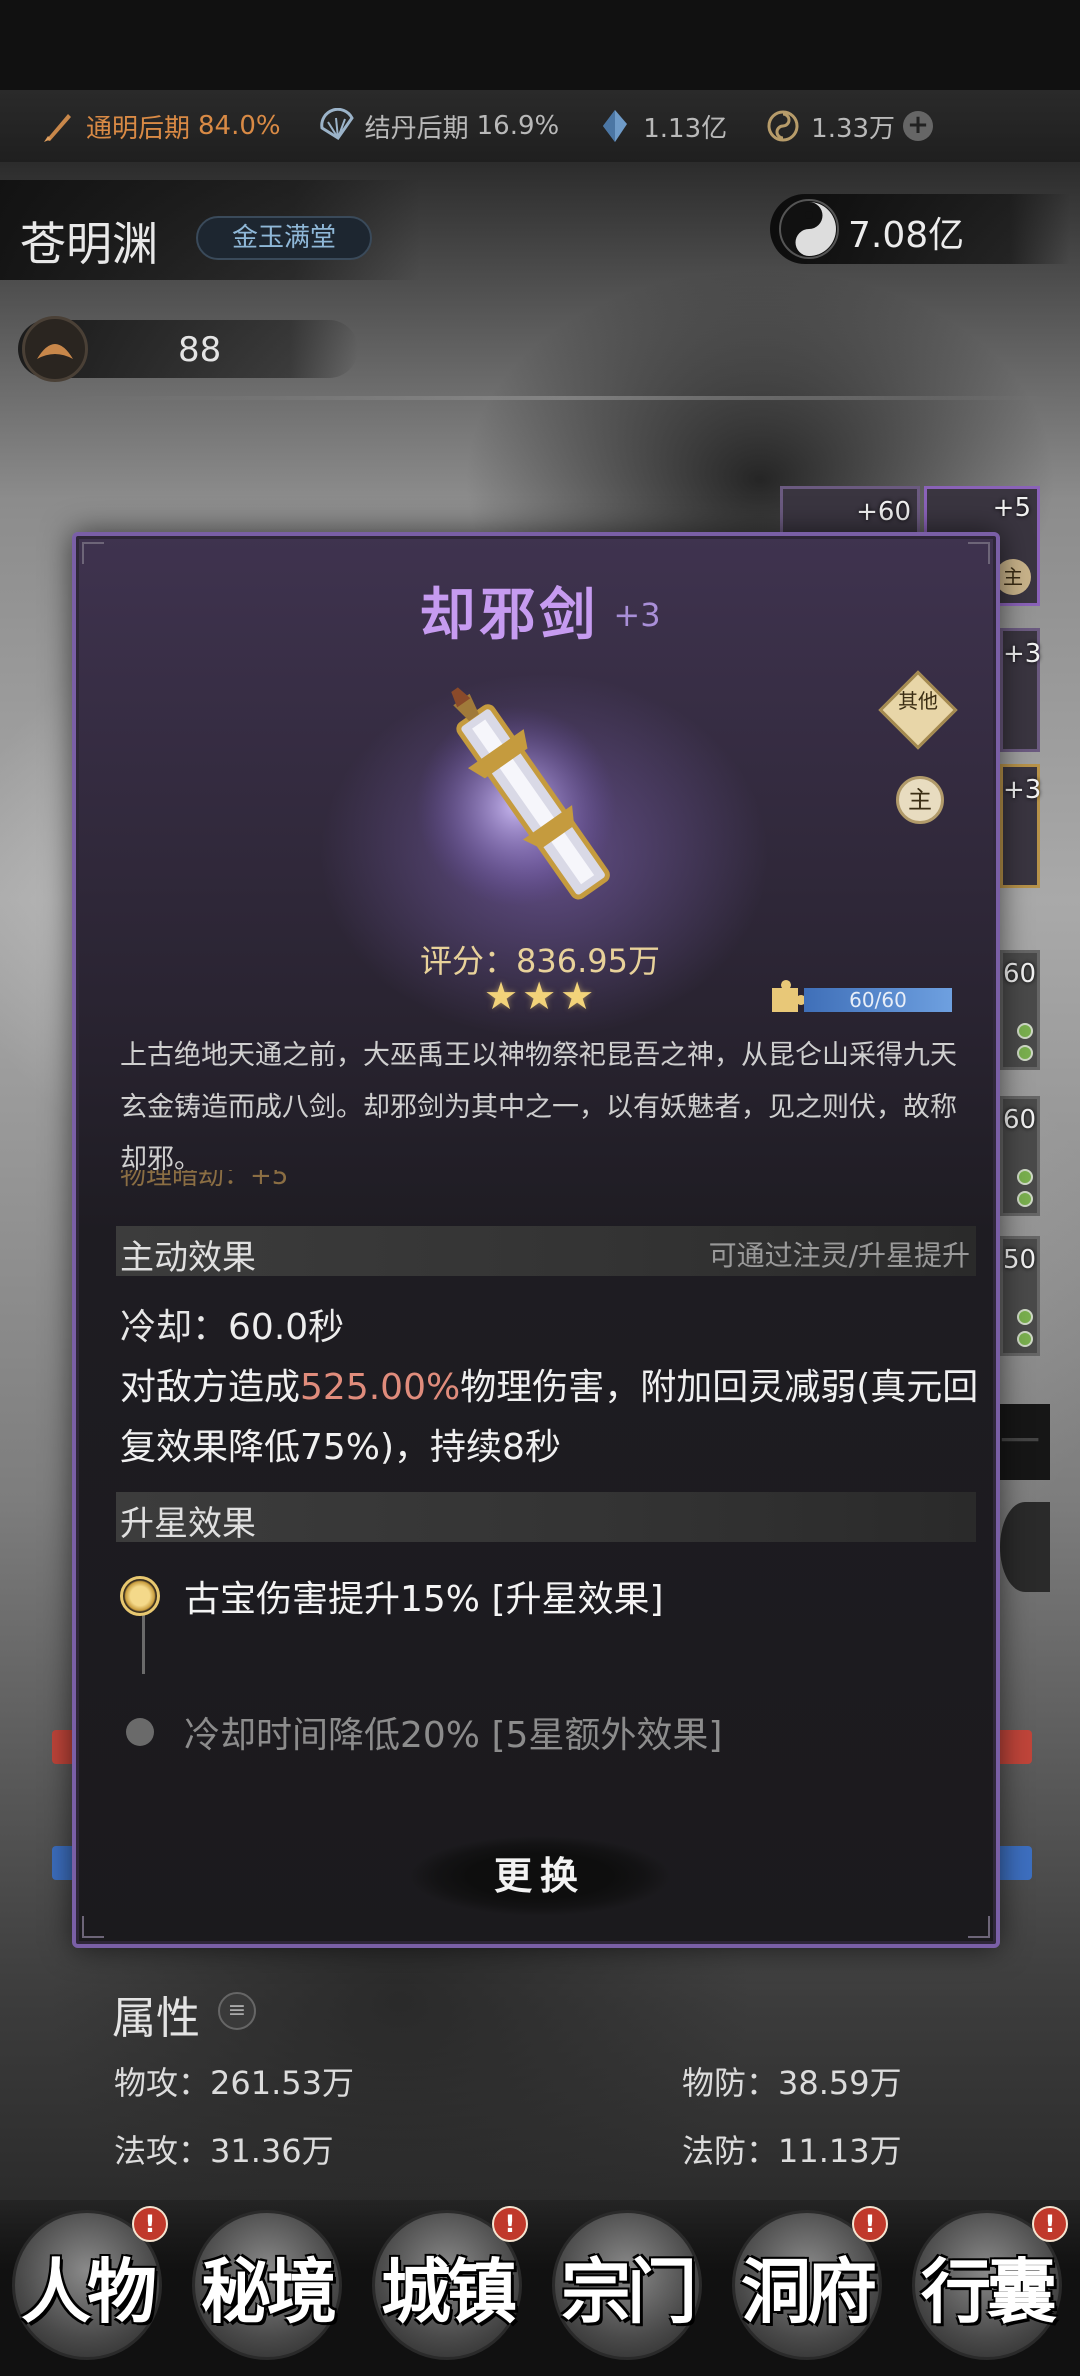 This screenshot has height=2376, width=1080. I want to click on fragment-progress: 60/60, so click(878, 1000).